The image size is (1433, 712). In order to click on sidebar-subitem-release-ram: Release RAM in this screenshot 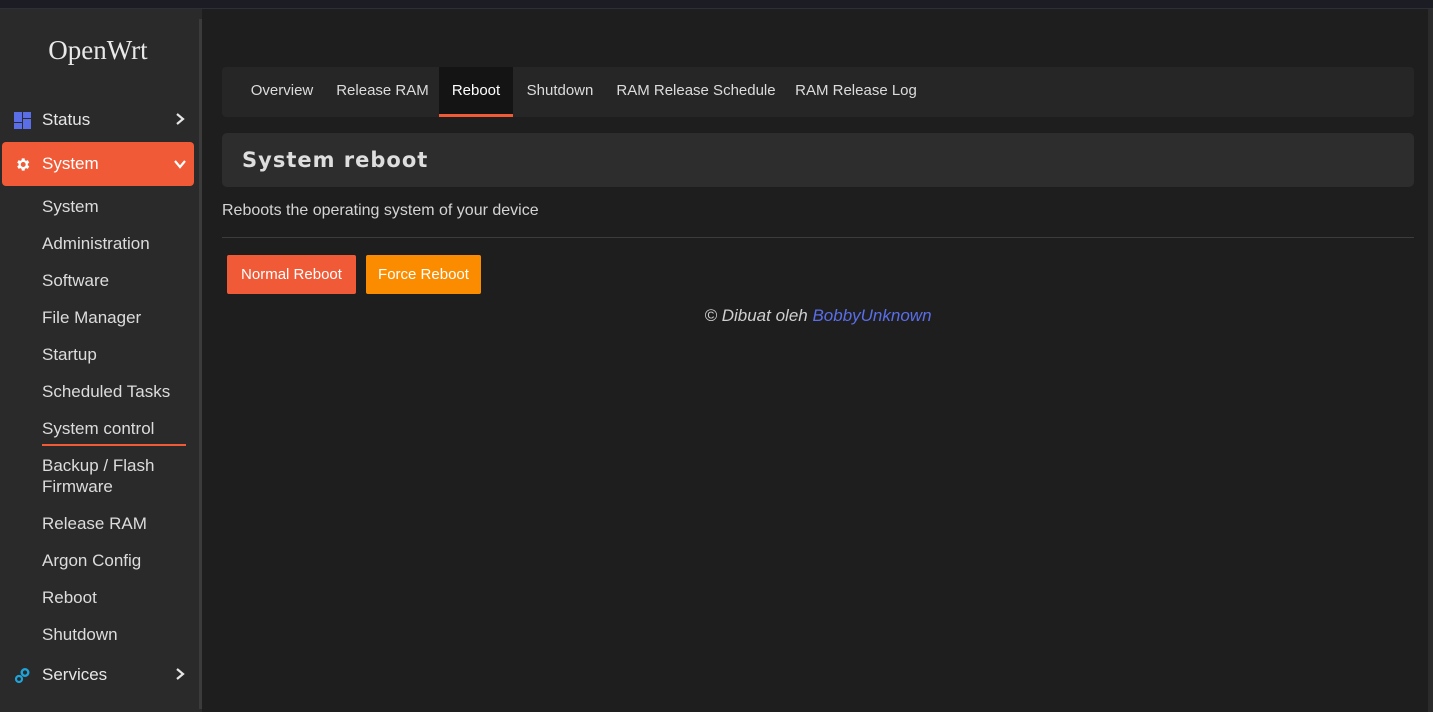, I will do `click(94, 523)`.